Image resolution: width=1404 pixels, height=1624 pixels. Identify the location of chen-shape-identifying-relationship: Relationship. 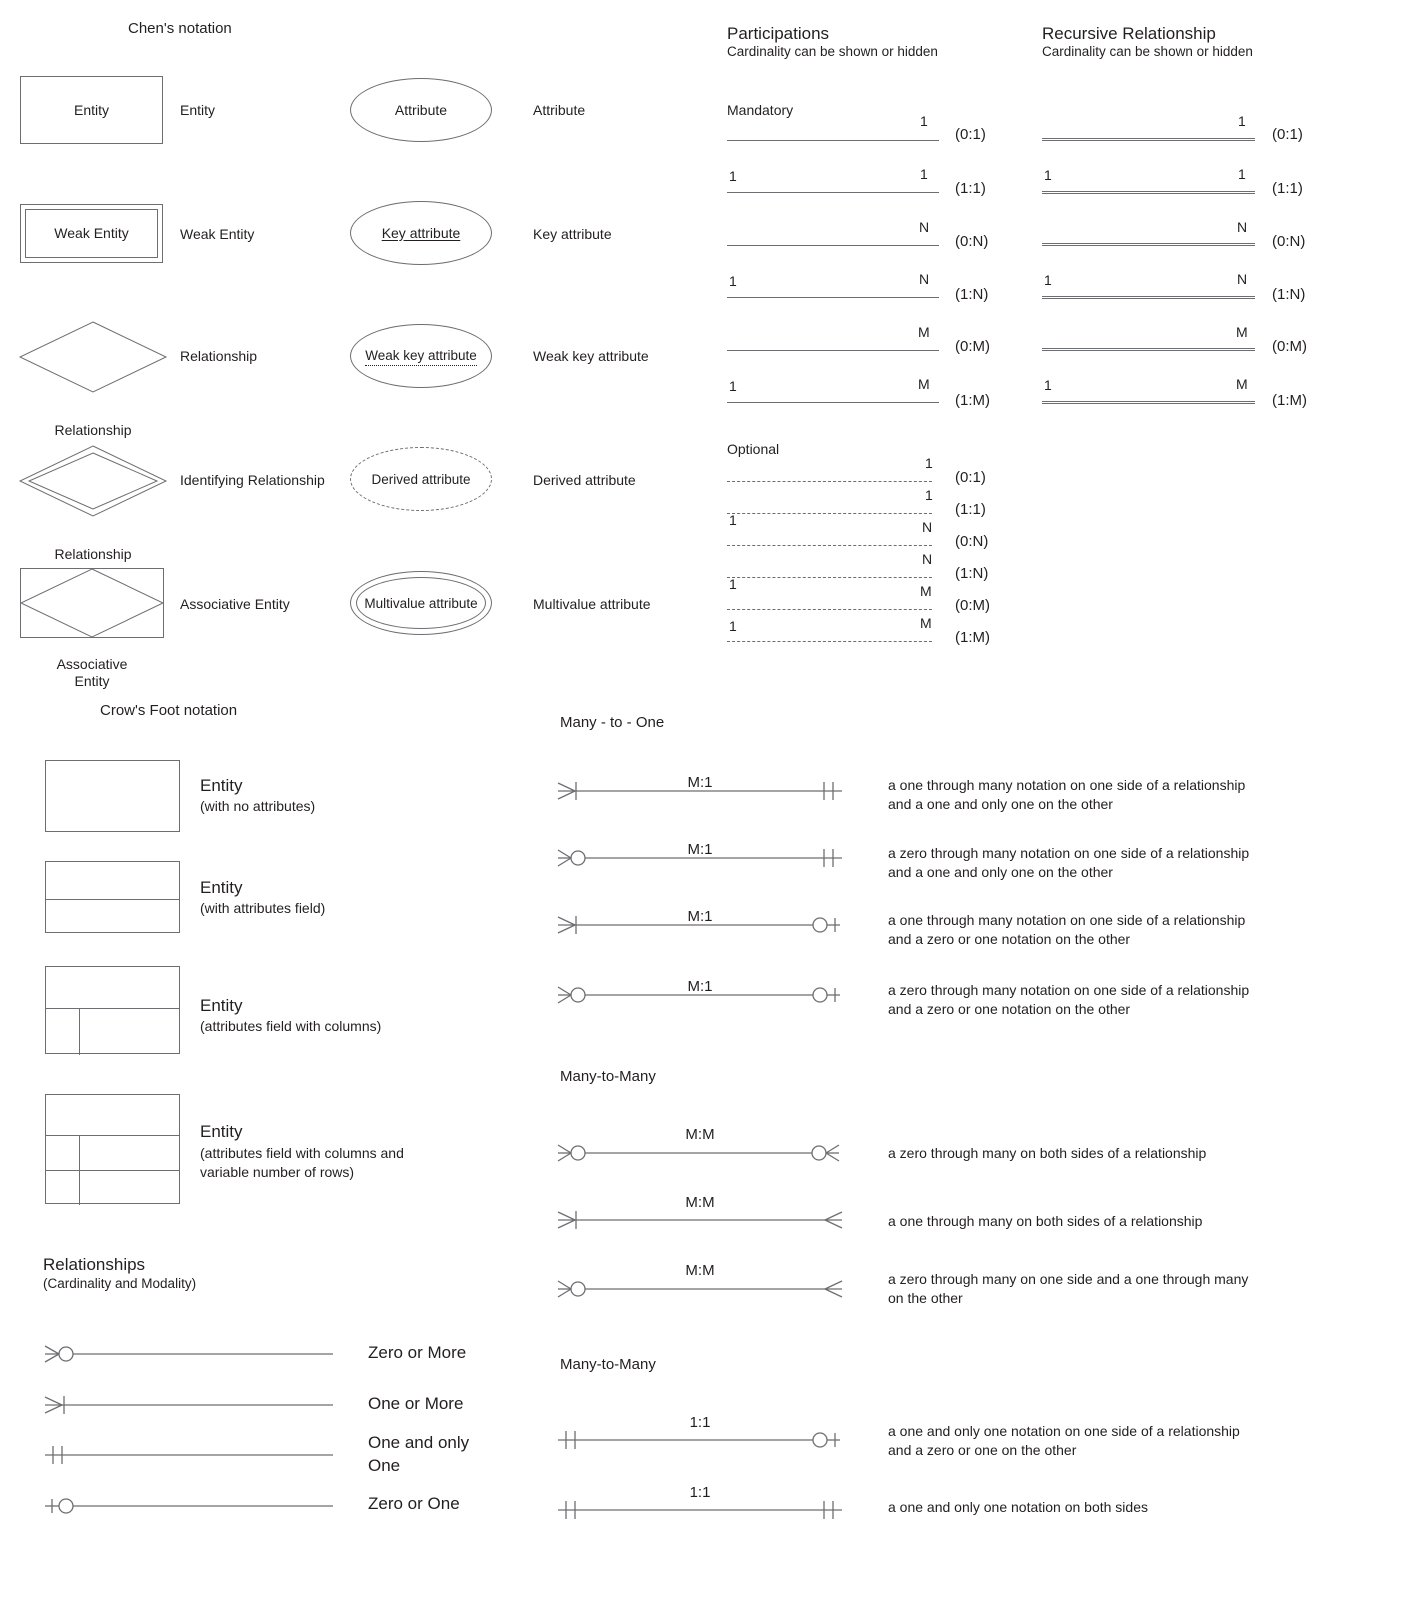
(93, 503).